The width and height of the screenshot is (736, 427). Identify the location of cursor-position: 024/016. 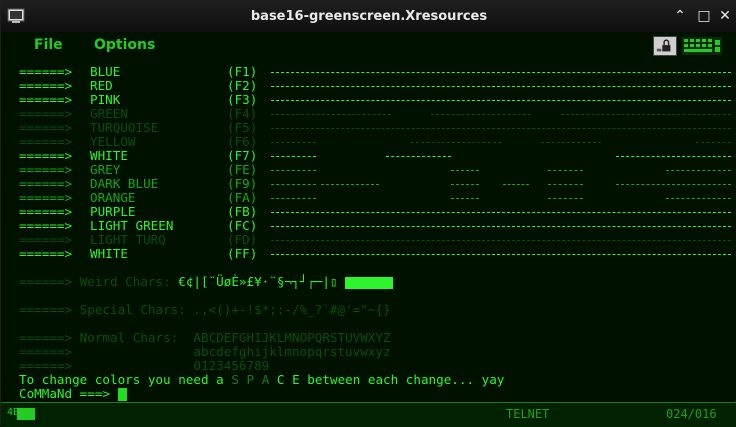
(691, 414).